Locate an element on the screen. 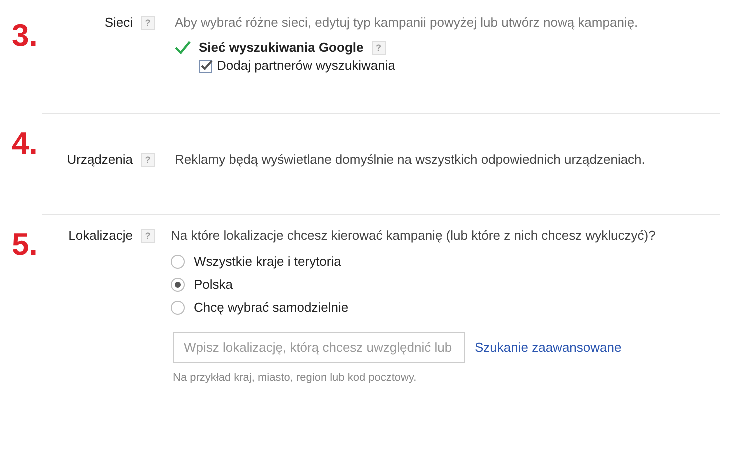 Image resolution: width=734 pixels, height=457 pixels. step-number: 3. is located at coordinates (25, 36).